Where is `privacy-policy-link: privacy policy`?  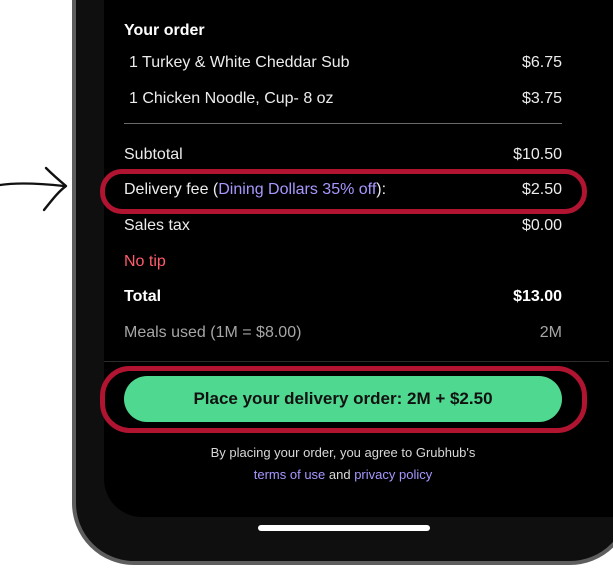
privacy-policy-link: privacy policy is located at coordinates (393, 474).